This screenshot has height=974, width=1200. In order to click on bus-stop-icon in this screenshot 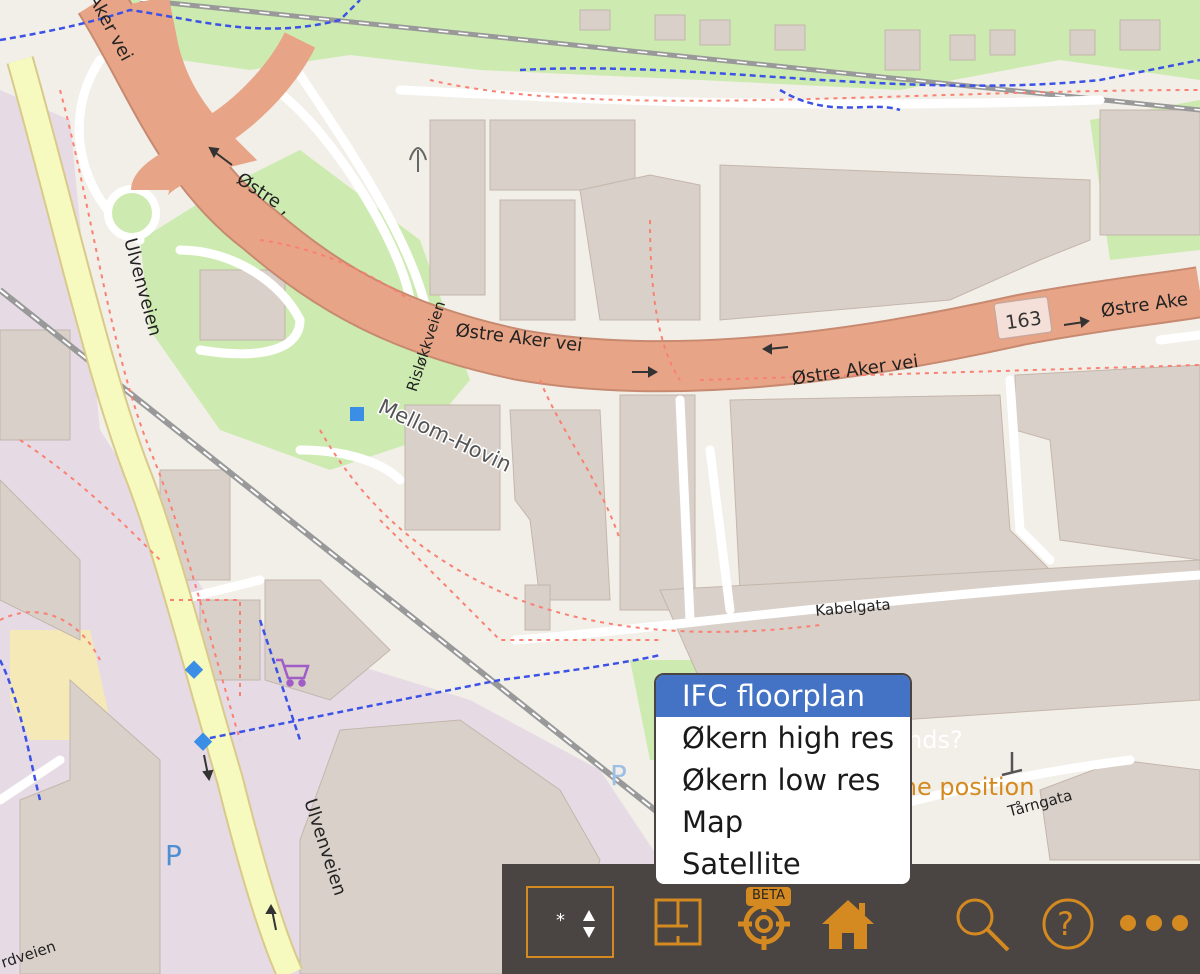, I will do `click(357, 414)`.